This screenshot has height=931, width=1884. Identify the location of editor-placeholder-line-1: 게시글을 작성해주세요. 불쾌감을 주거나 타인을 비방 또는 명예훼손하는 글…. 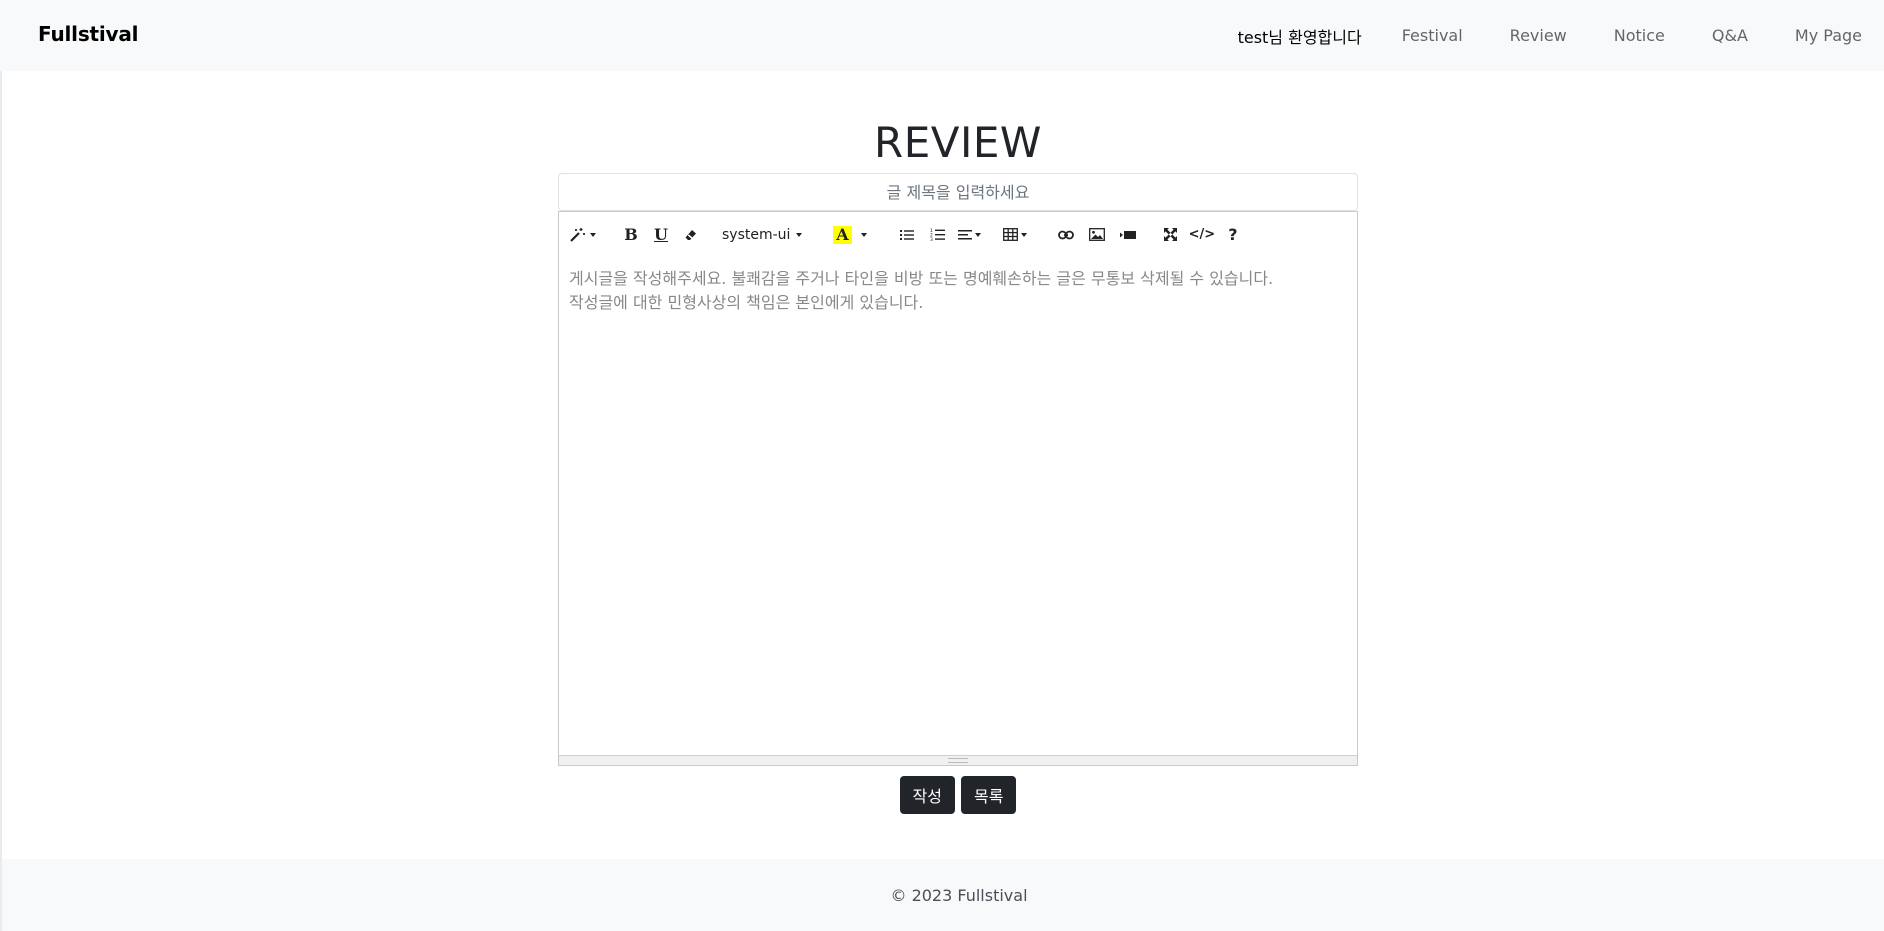
(921, 278).